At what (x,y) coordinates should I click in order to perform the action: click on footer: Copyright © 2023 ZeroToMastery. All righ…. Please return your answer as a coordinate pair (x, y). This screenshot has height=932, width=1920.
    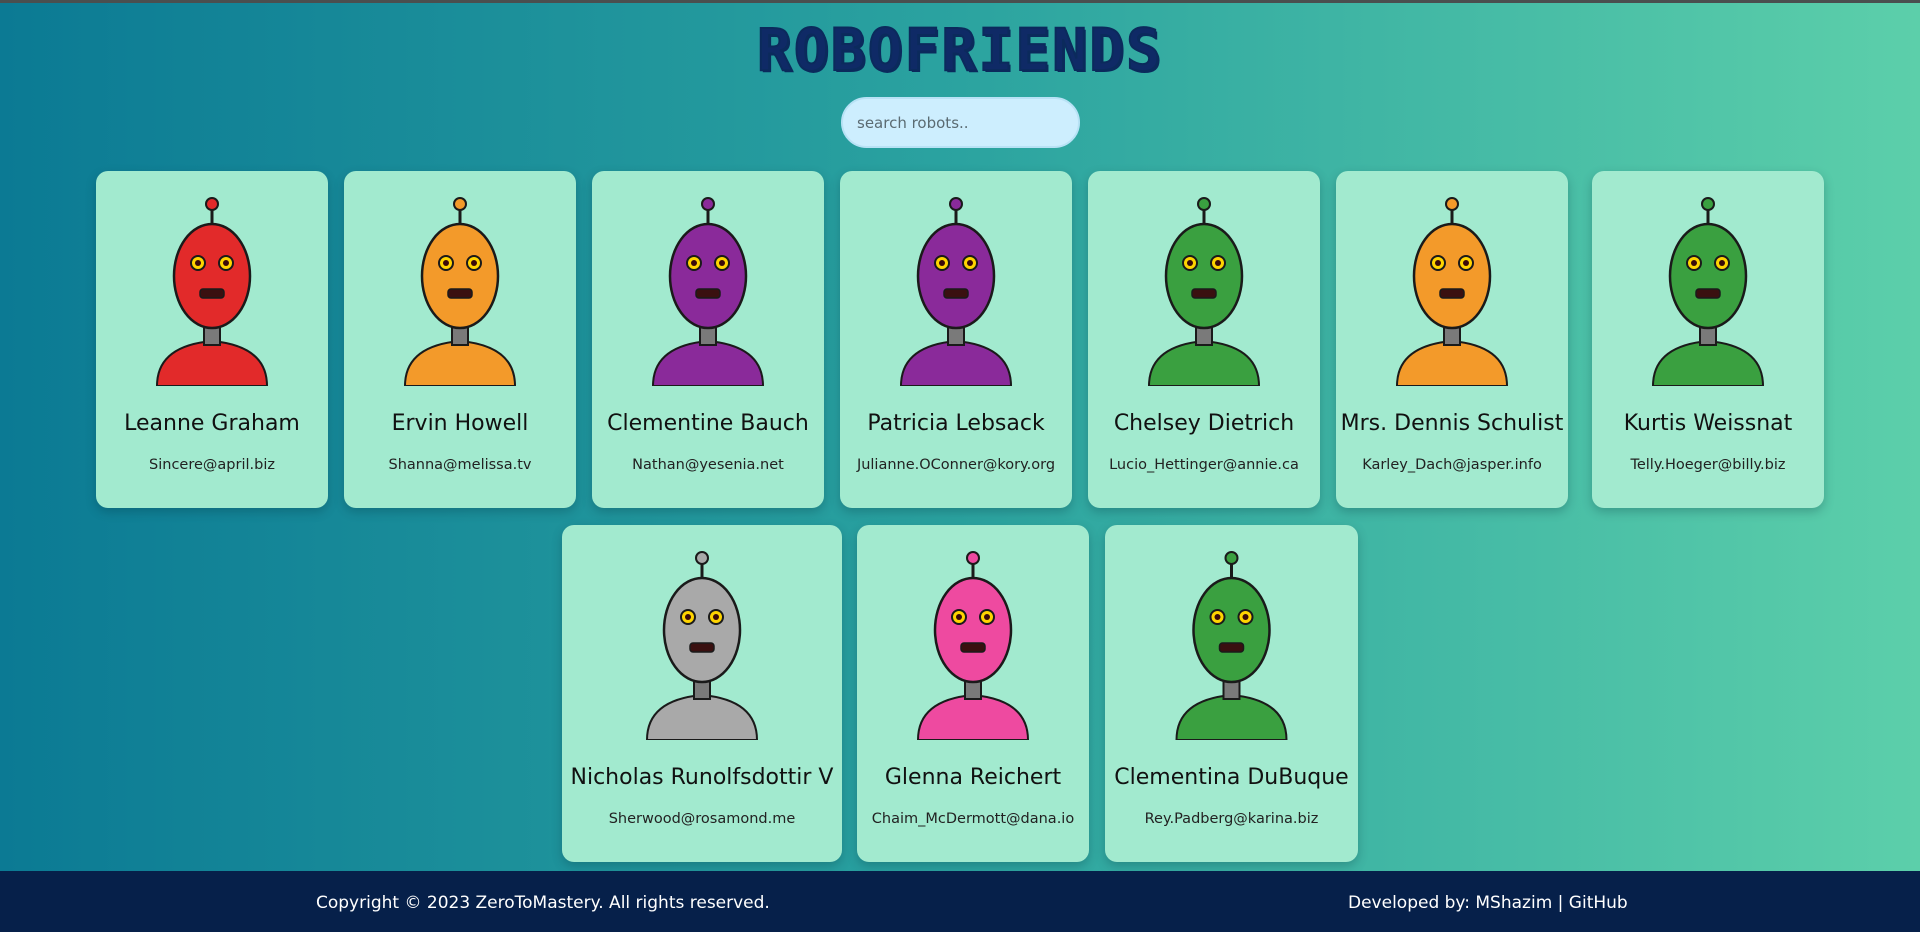
    Looking at the image, I should click on (960, 901).